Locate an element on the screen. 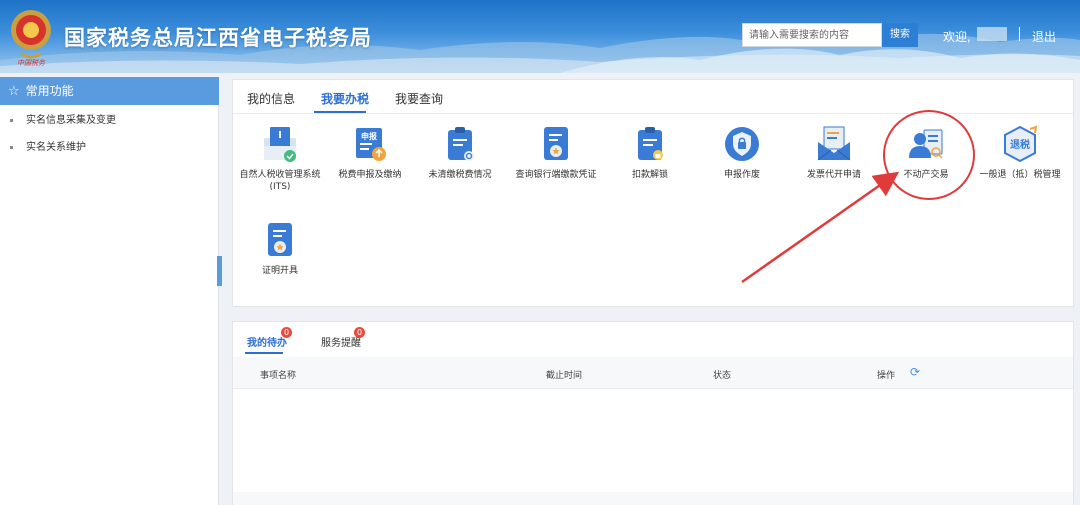 The image size is (1080, 505). col-status: 状态 is located at coordinates (722, 376).